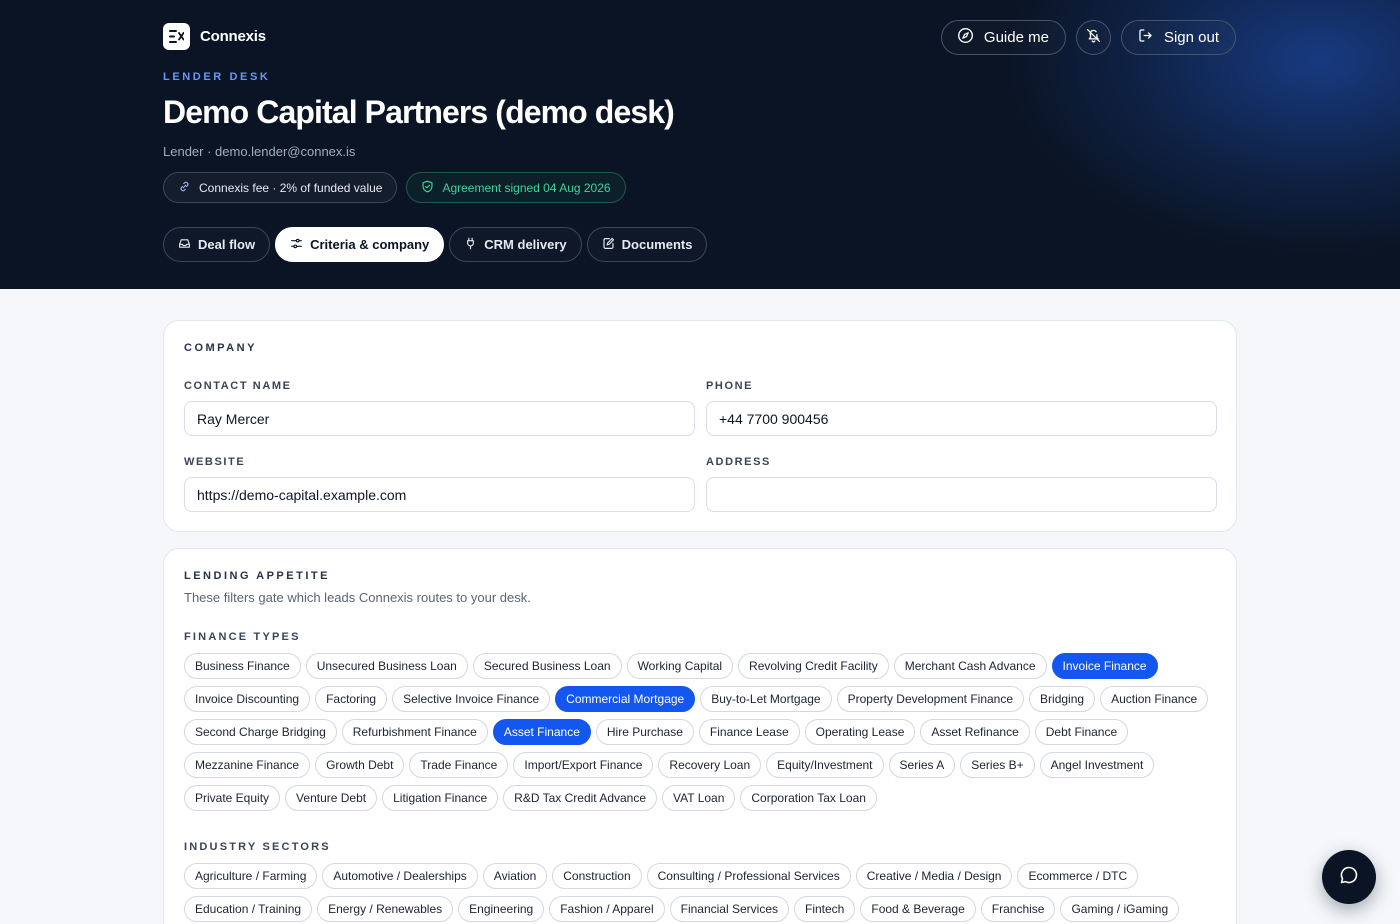 The height and width of the screenshot is (924, 1400). Describe the element at coordinates (257, 847) in the screenshot. I see `industry-sectors-label: INDUSTRY SECTORS` at that location.